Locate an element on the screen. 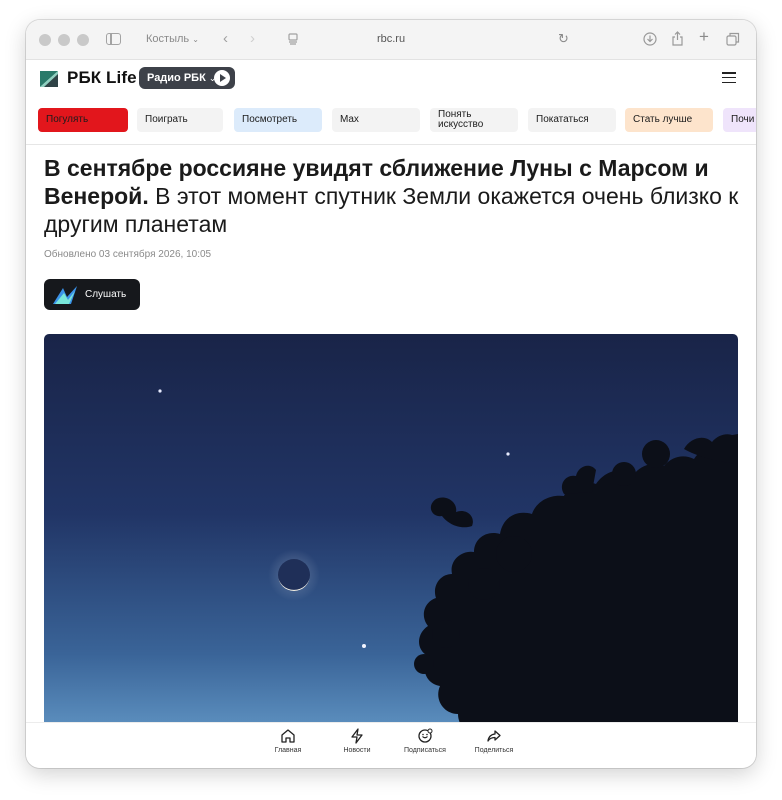 The width and height of the screenshot is (782, 800). tab-label: Подписаться is located at coordinates (425, 750).